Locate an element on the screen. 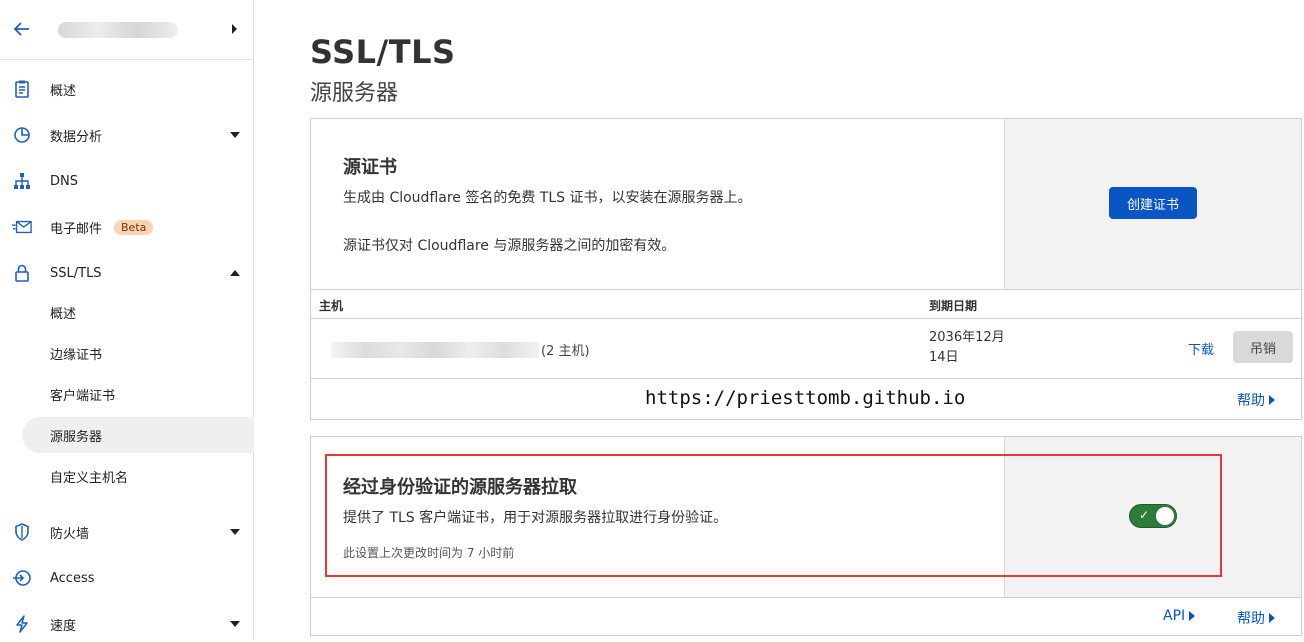 The width and height of the screenshot is (1304, 642). sidebar-subitem-client-certificates: 客户端证书 is located at coordinates (138, 394).